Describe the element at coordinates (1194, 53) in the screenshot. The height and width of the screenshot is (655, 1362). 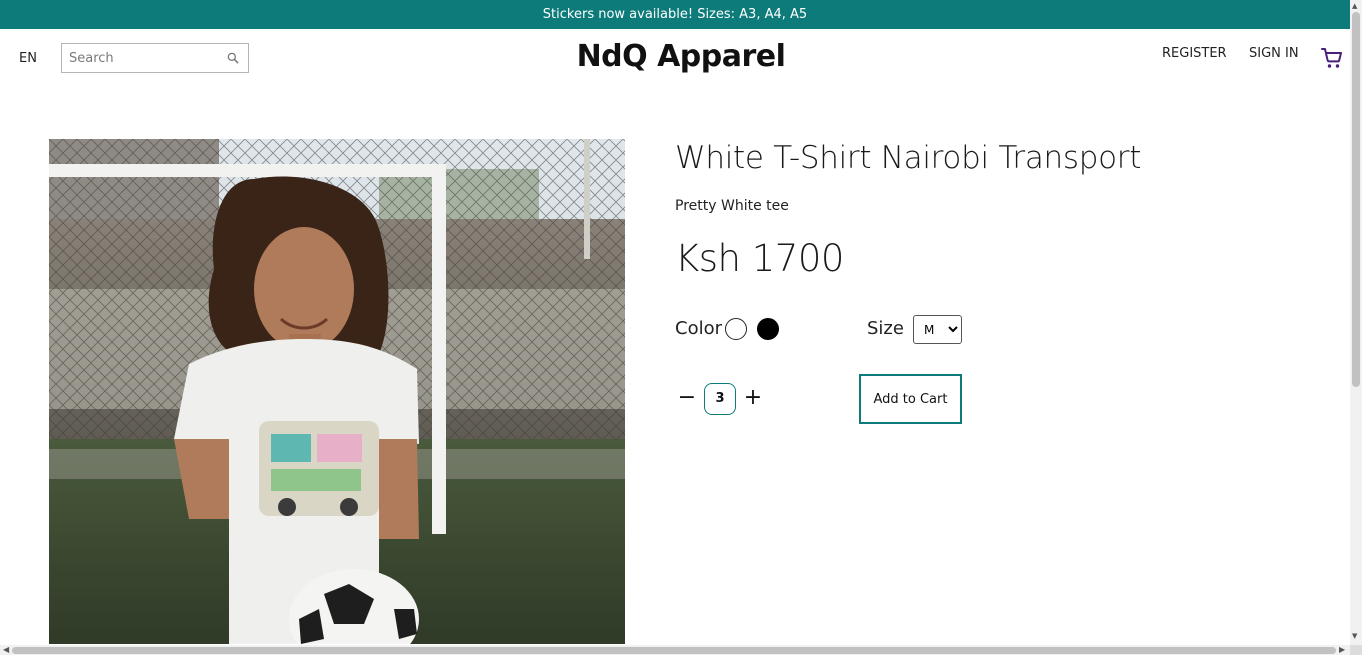
I see `register-link: REGISTER` at that location.